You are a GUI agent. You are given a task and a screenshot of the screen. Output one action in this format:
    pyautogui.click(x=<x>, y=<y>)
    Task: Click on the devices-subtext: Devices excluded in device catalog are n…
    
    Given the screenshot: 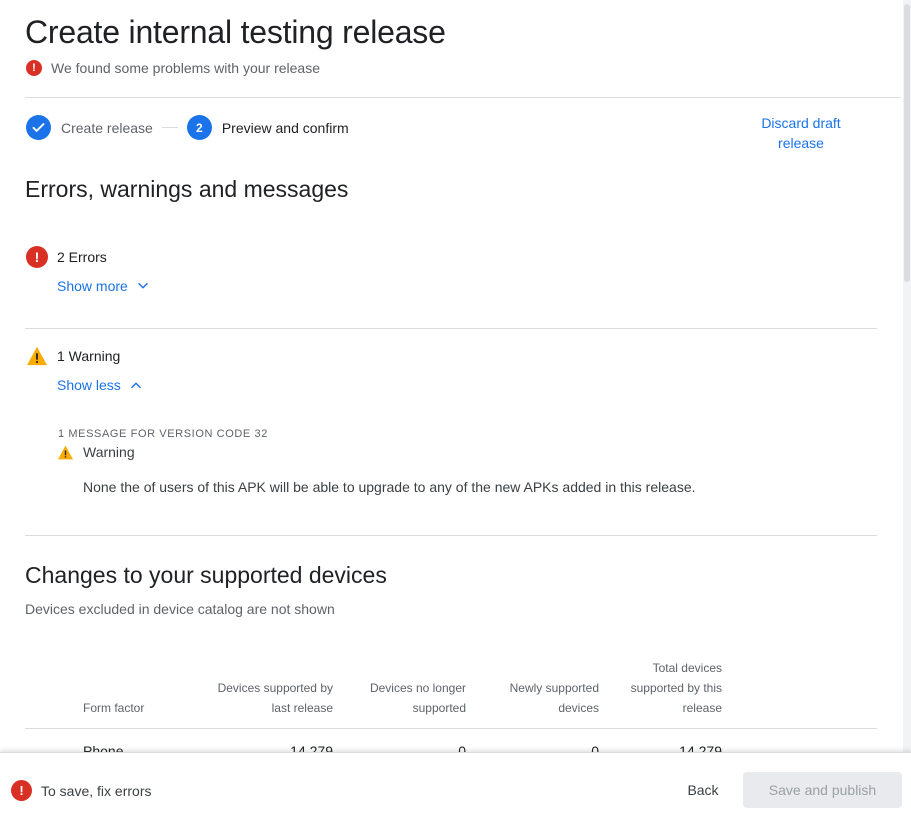 What is the action you would take?
    pyautogui.click(x=180, y=609)
    